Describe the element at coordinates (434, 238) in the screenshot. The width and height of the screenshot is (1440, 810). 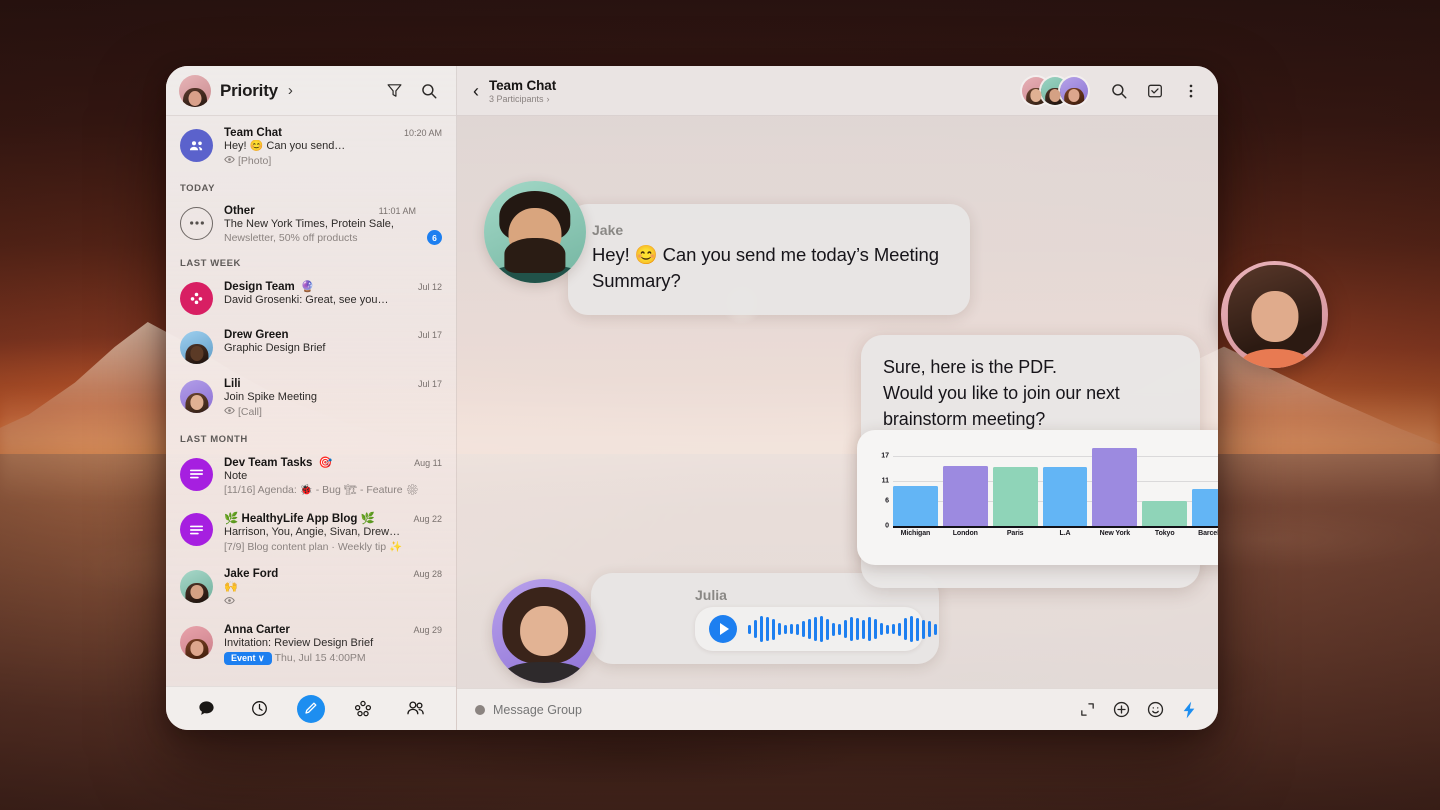
I see `conversation-meta: 6` at that location.